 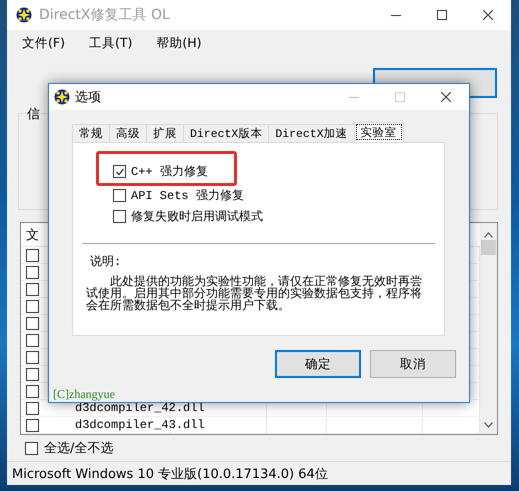 I want to click on scroll-down-icon, so click(x=488, y=425).